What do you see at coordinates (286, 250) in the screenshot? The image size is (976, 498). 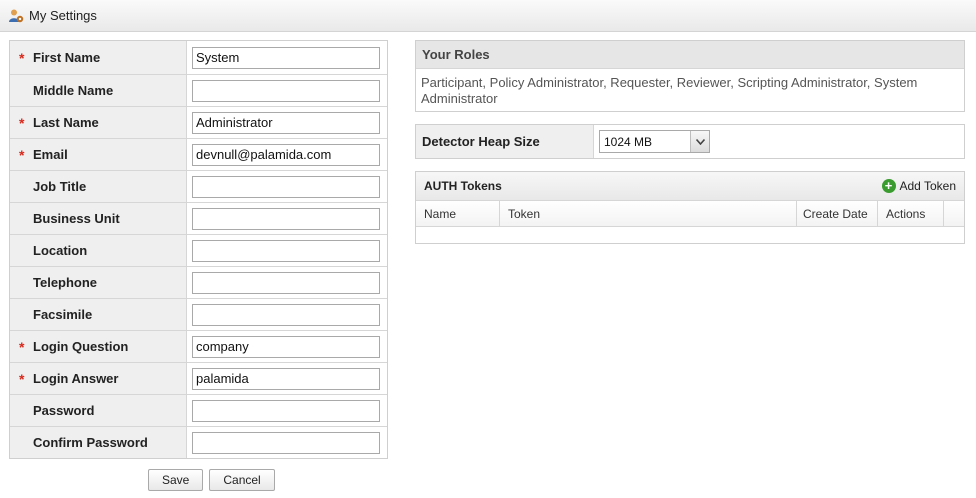 I see `location-input` at bounding box center [286, 250].